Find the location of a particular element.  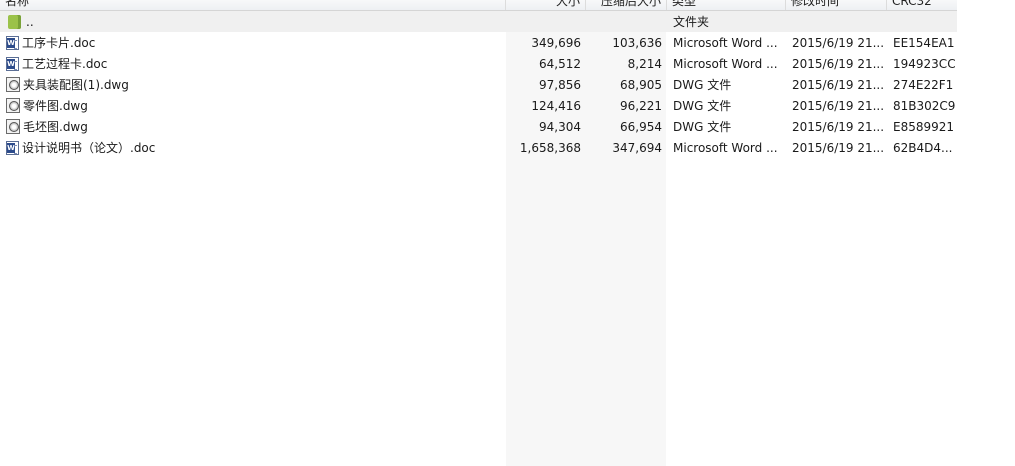

file-name: 毛坯图.dwg is located at coordinates (55, 127).